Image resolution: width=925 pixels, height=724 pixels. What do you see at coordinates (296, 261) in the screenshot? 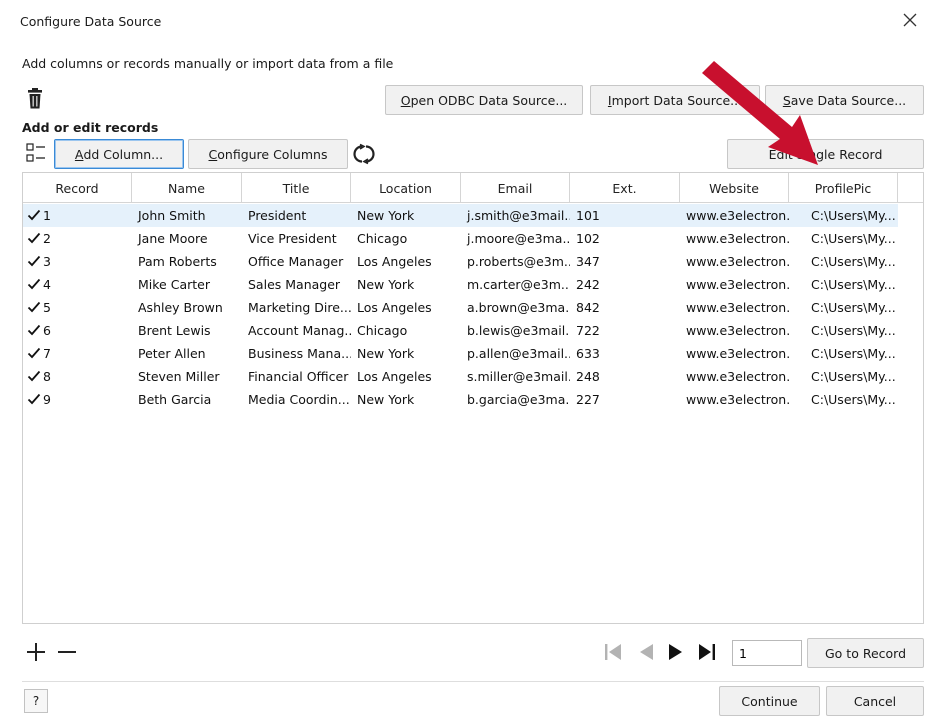
I see `cell-title: Office Manager` at bounding box center [296, 261].